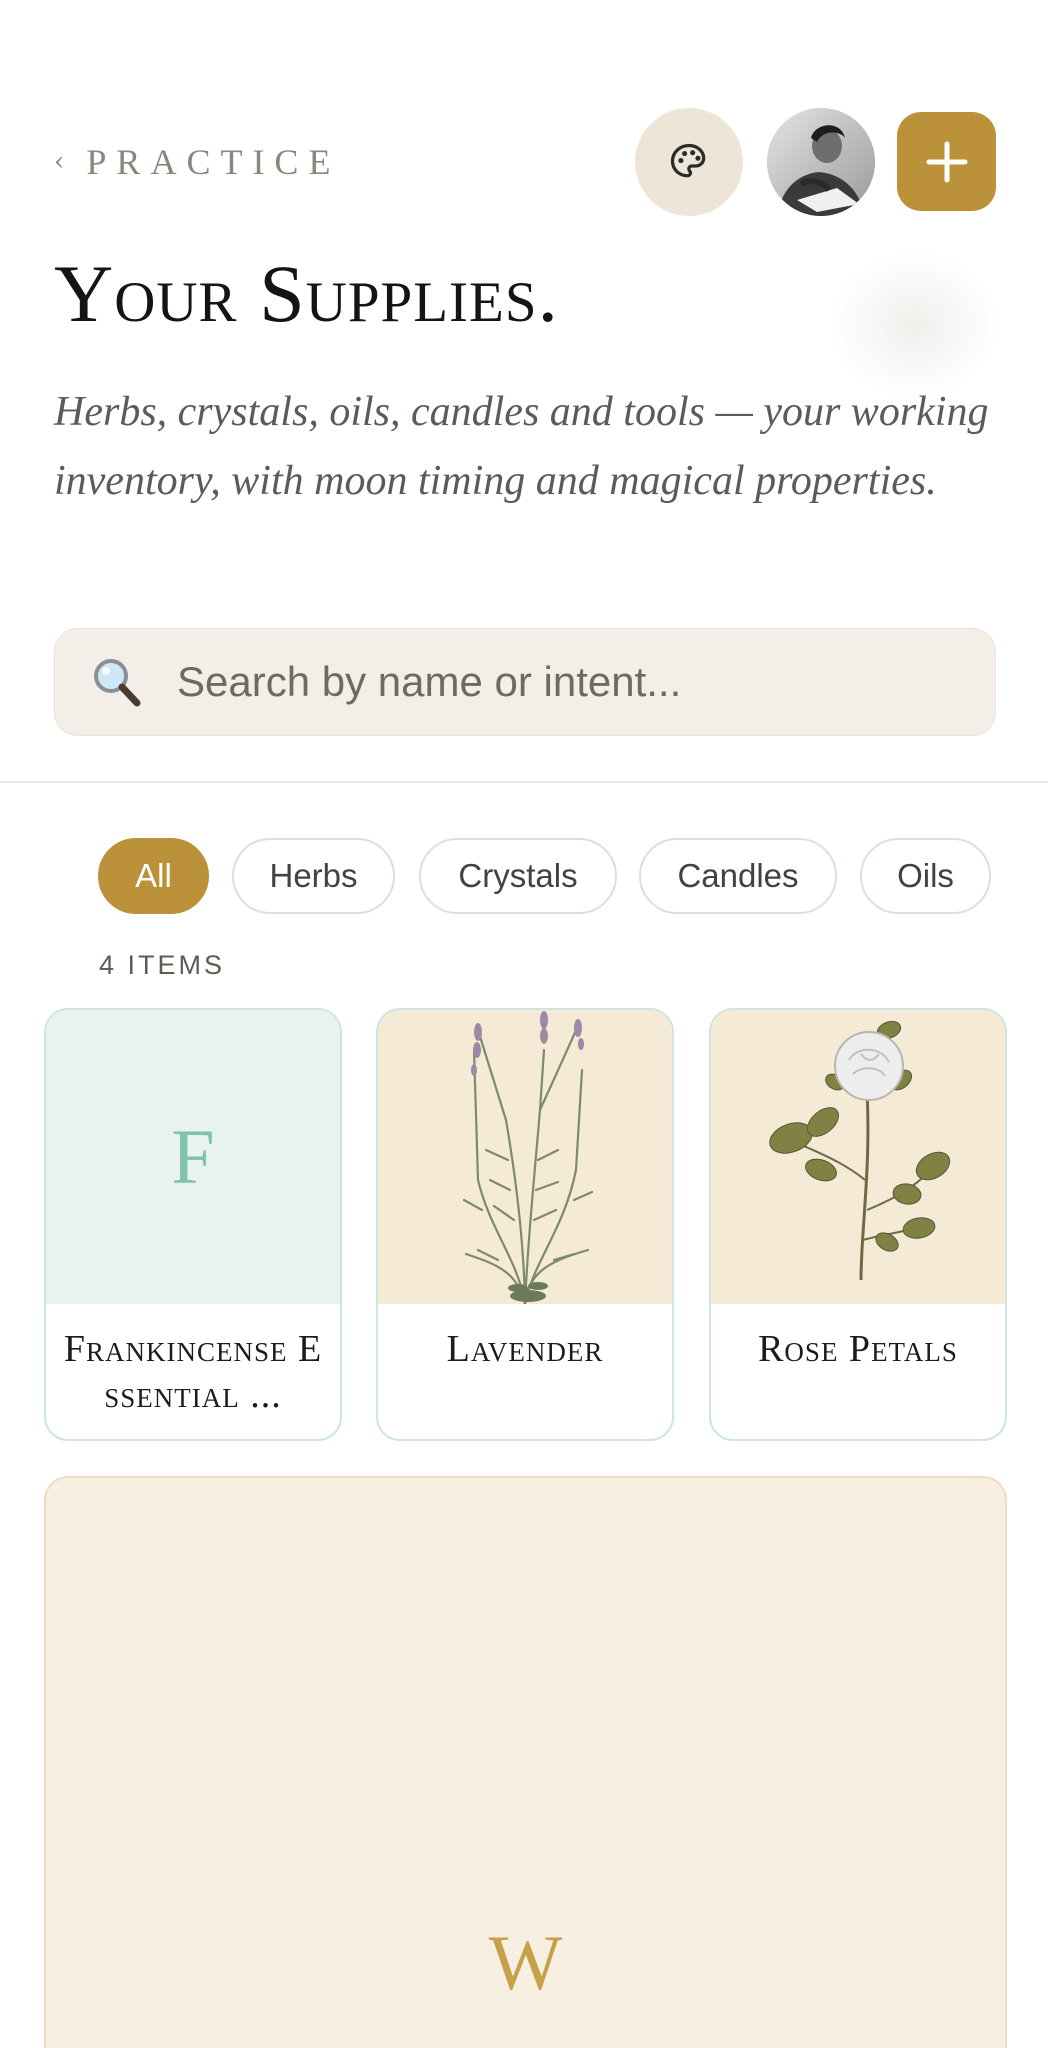 This screenshot has width=1048, height=2048. What do you see at coordinates (59, 162) in the screenshot?
I see `chevron-left-icon: ‹` at bounding box center [59, 162].